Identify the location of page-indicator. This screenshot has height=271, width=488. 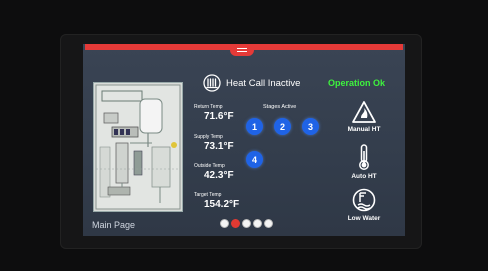
(246, 223).